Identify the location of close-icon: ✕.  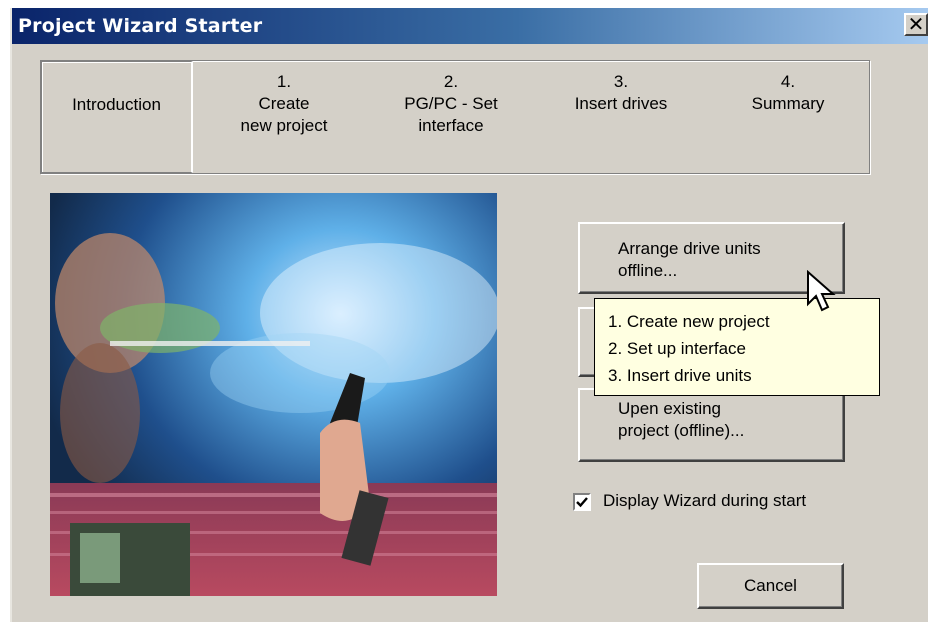
(916, 24).